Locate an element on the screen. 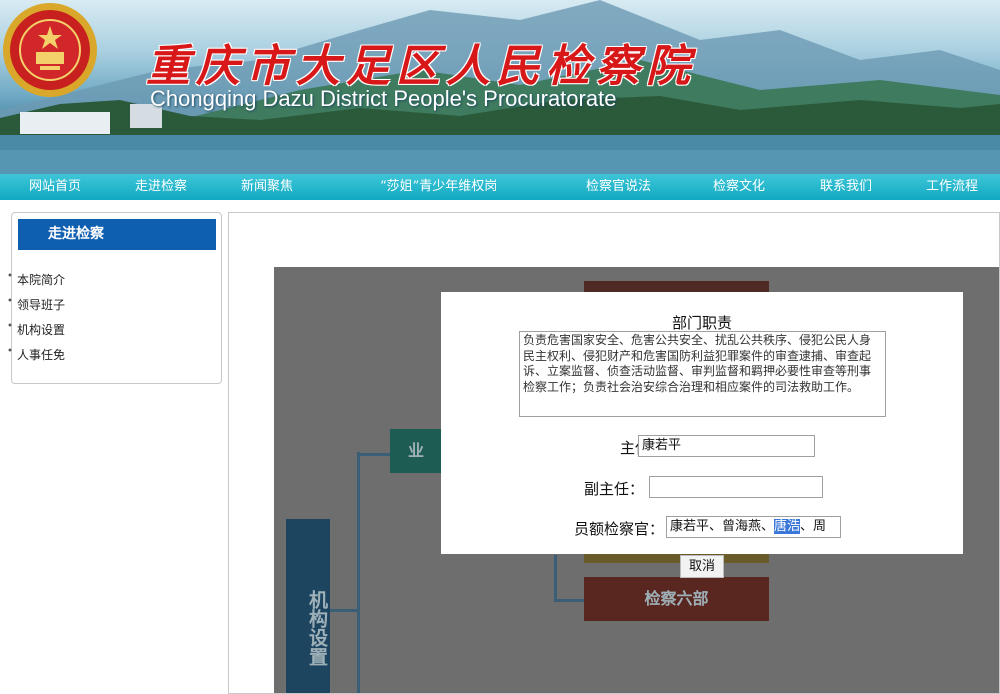 This screenshot has height=694, width=1000. org-root-box: 机构设置 is located at coordinates (308, 606).